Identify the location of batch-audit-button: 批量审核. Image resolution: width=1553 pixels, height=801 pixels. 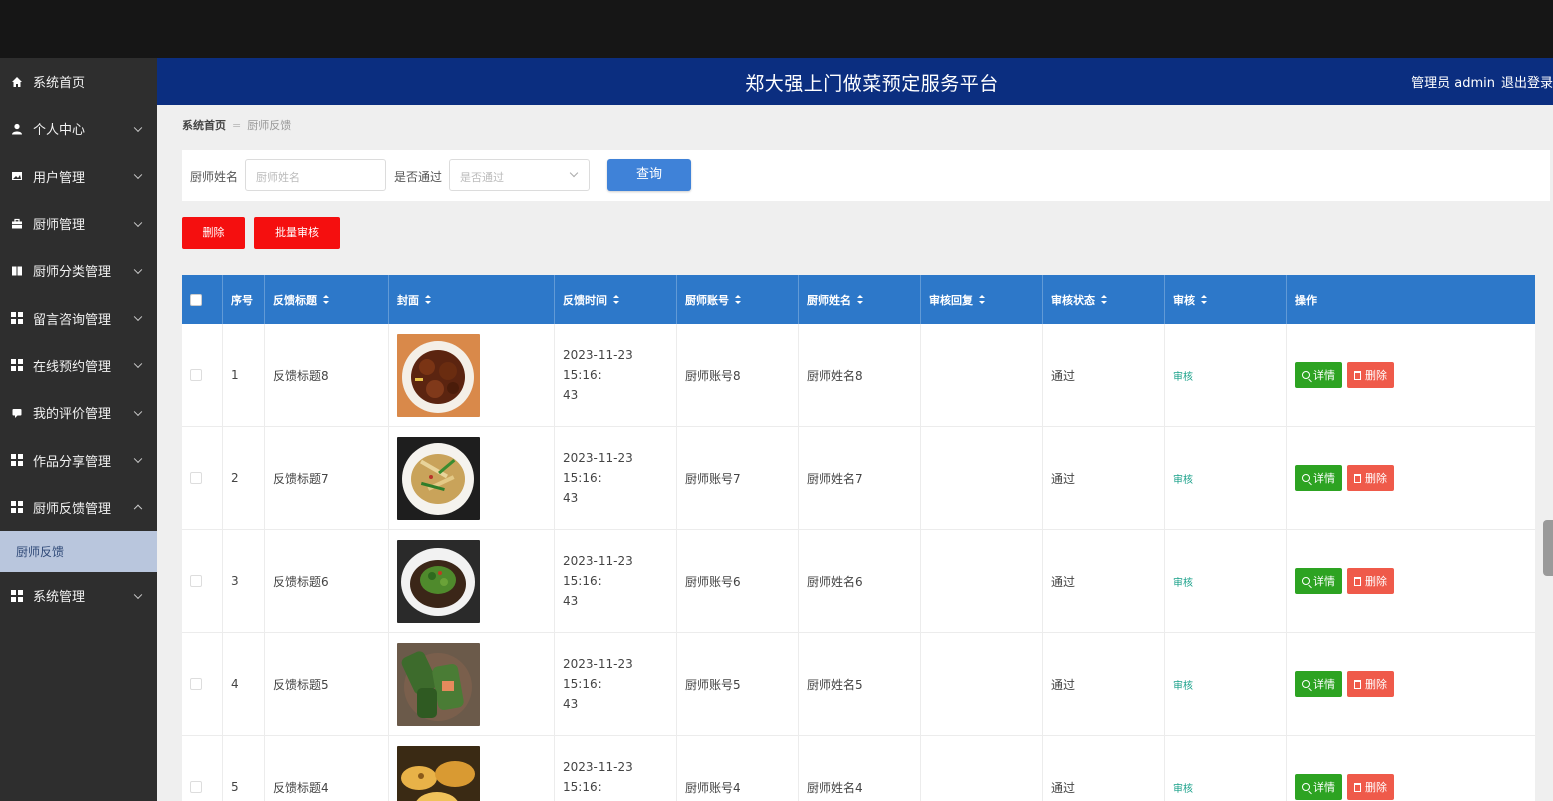
(297, 233).